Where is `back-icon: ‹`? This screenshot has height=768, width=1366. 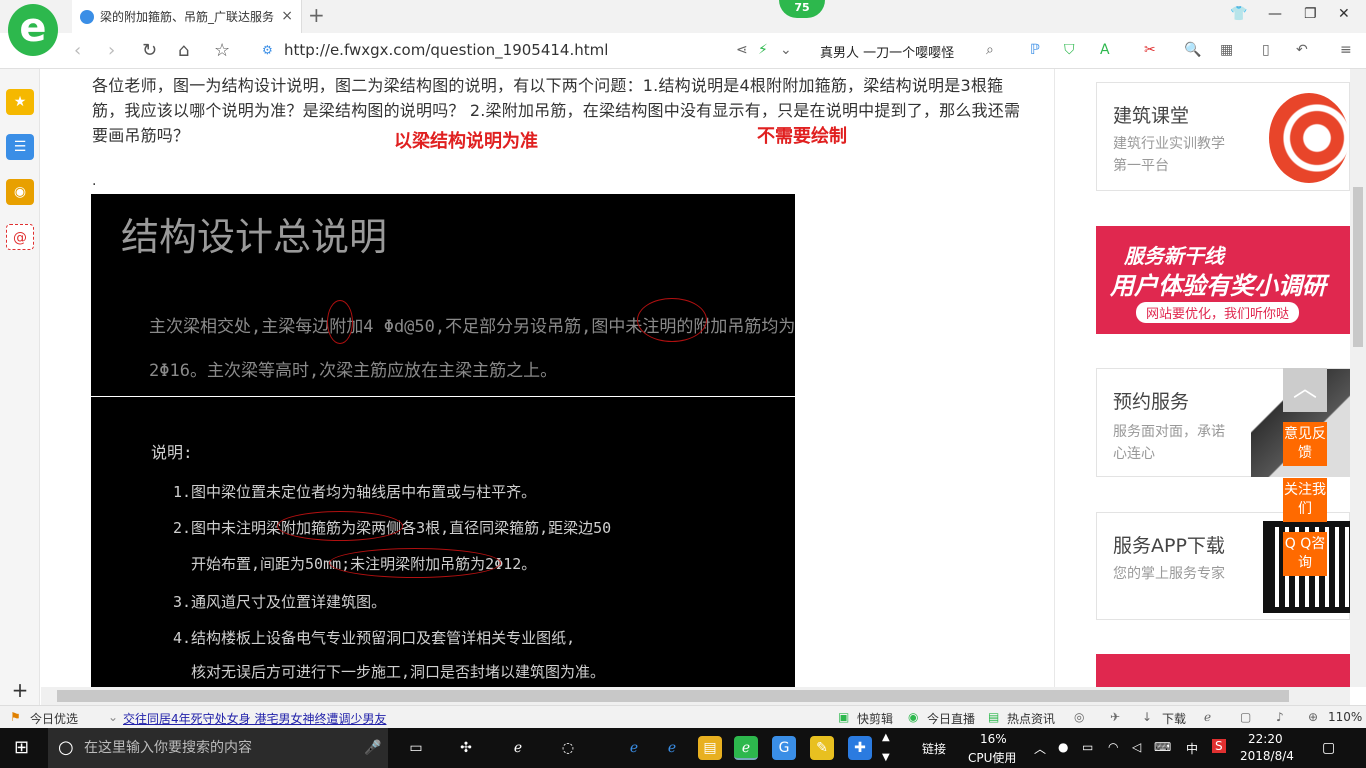 back-icon: ‹ is located at coordinates (77, 50).